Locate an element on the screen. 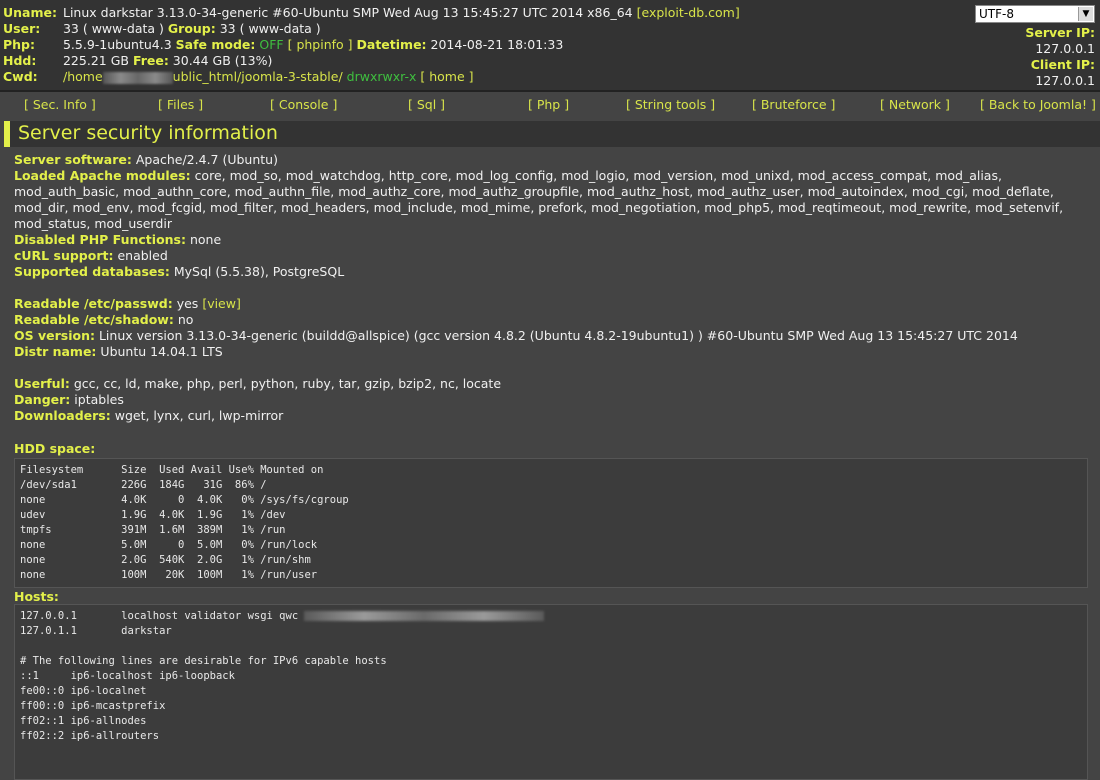 The width and height of the screenshot is (1100, 780). menu-sec-info: [ Sec. Info ] is located at coordinates (60, 104).